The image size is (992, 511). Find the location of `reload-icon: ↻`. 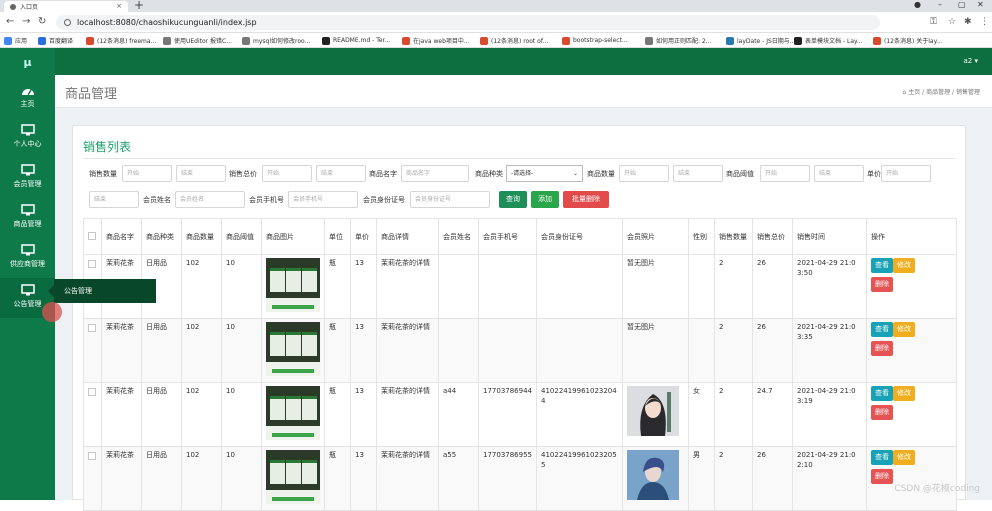

reload-icon: ↻ is located at coordinates (42, 21).